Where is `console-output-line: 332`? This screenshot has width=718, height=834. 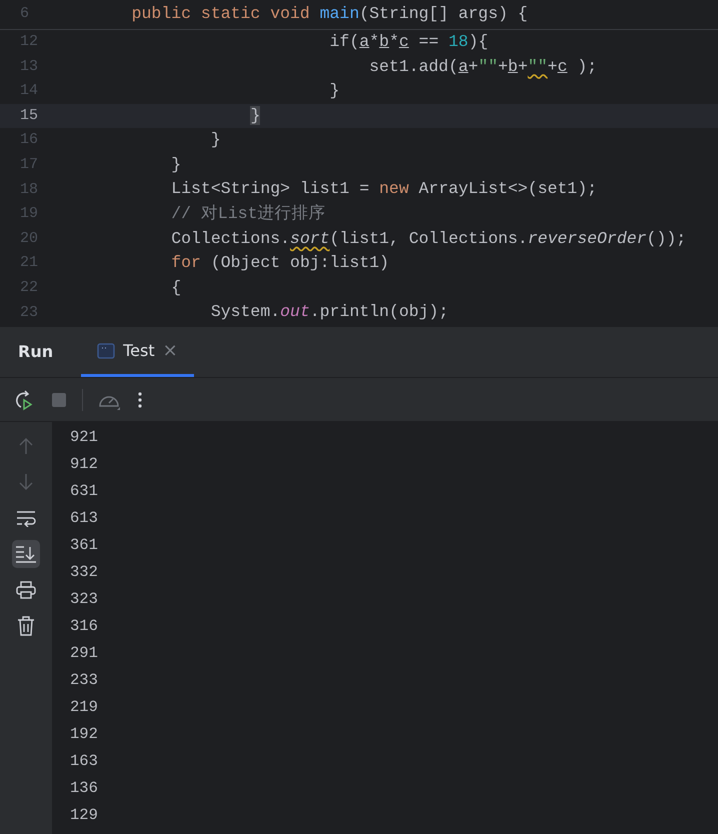
console-output-line: 332 is located at coordinates (84, 572).